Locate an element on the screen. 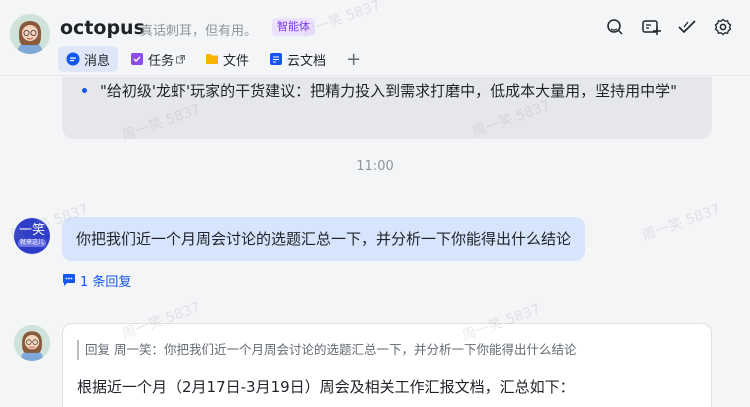  message-icon is located at coordinates (73, 59).